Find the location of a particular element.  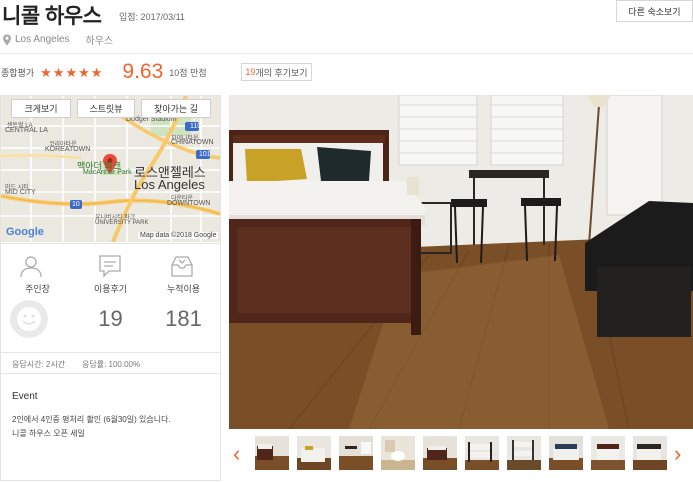

map-label-univ: UNIVERSITY PARK is located at coordinates (122, 223).